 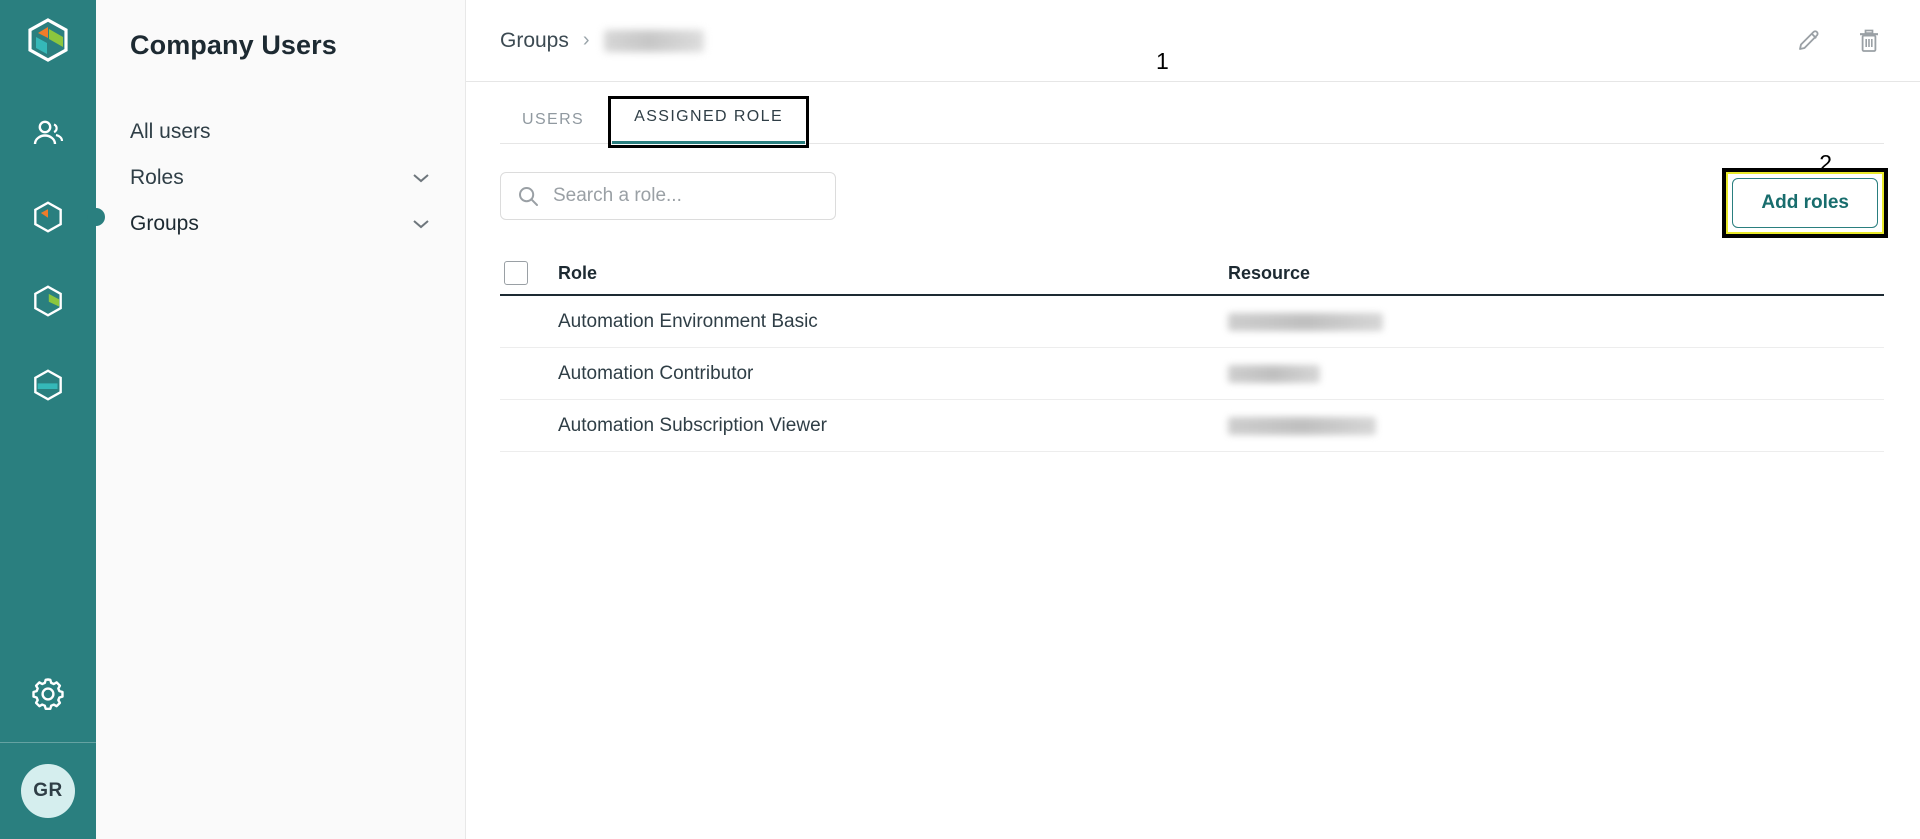 I want to click on cube-green-icon, so click(x=48, y=301).